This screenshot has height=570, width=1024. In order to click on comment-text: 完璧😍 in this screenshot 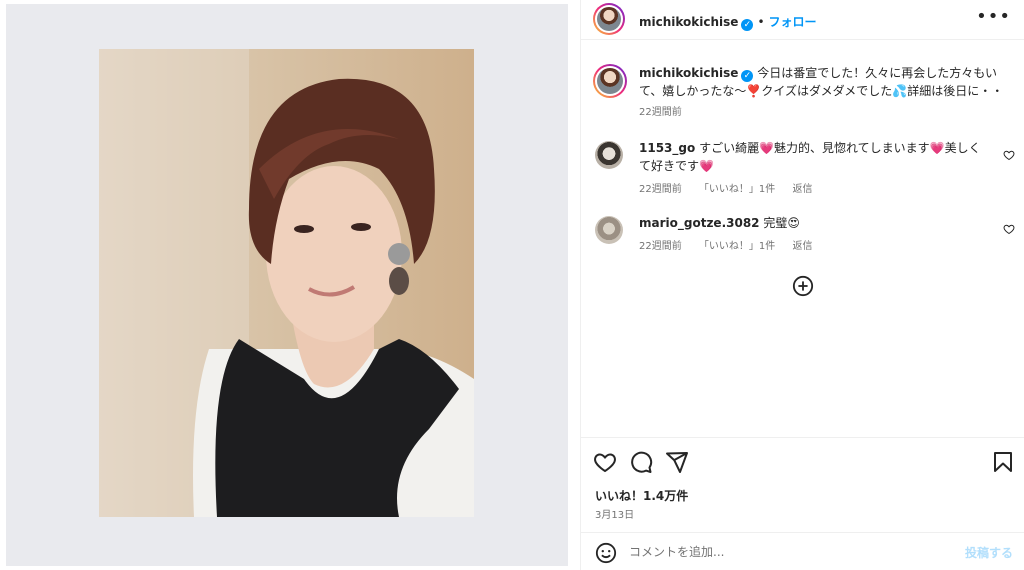, I will do `click(781, 223)`.